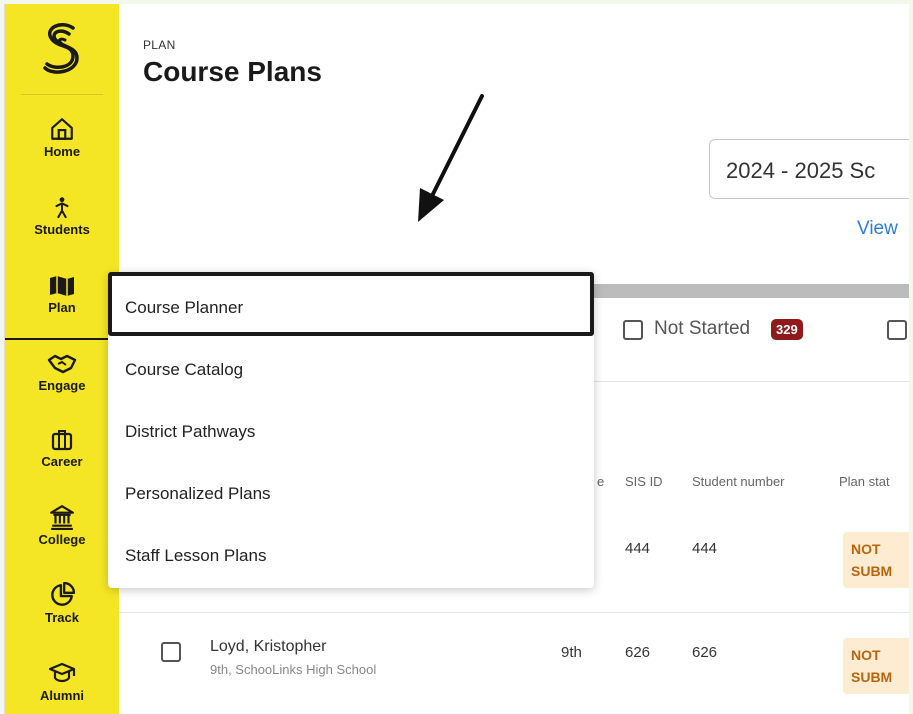 The width and height of the screenshot is (913, 714). What do you see at coordinates (63, 594) in the screenshot?
I see `pie-chart-icon` at bounding box center [63, 594].